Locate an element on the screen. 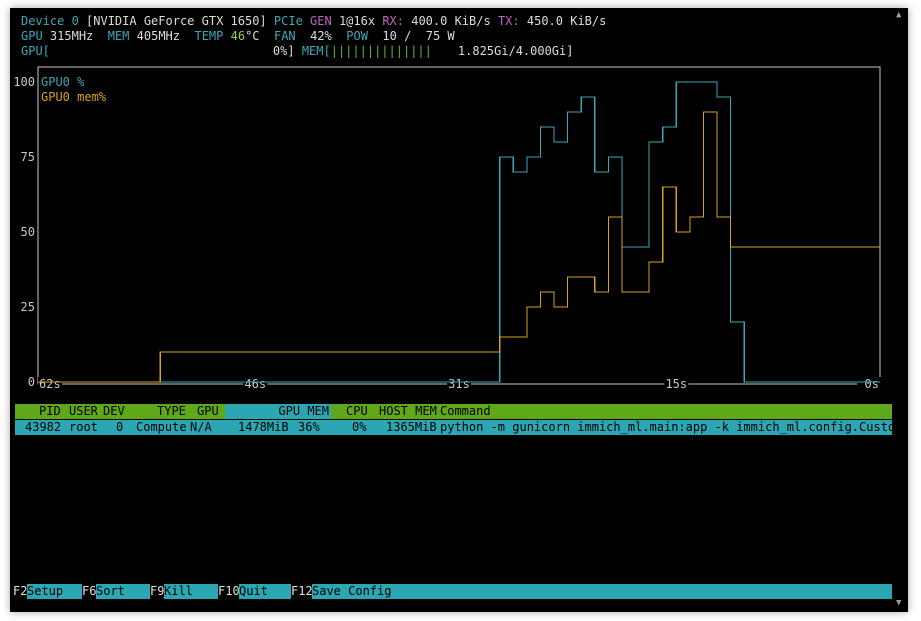  row-gpu: N/A is located at coordinates (201, 427).